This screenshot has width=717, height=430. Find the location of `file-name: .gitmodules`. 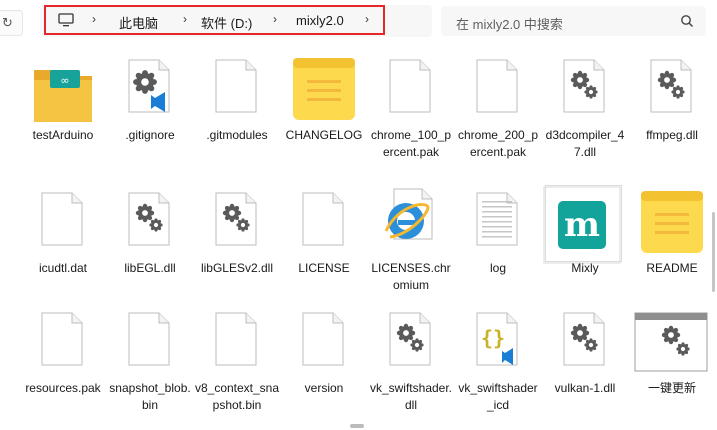

file-name: .gitmodules is located at coordinates (237, 135).